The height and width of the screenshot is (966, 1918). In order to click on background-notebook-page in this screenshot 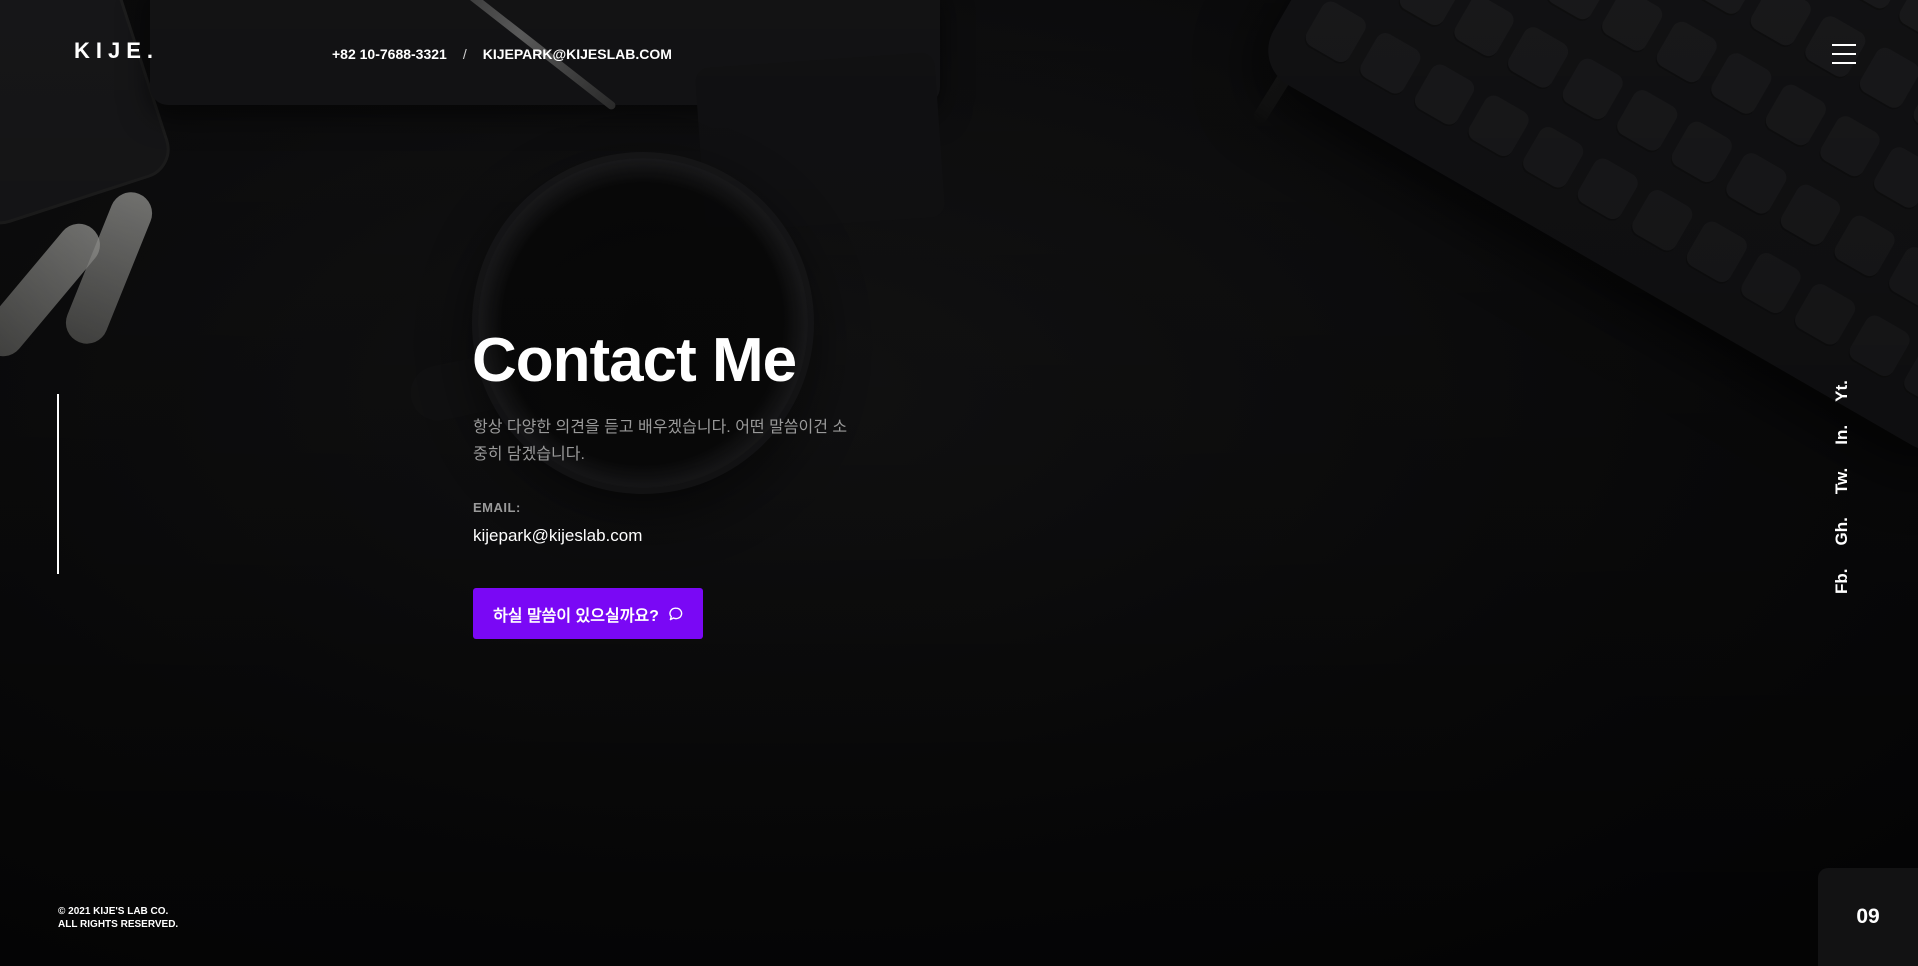, I will do `click(820, 142)`.